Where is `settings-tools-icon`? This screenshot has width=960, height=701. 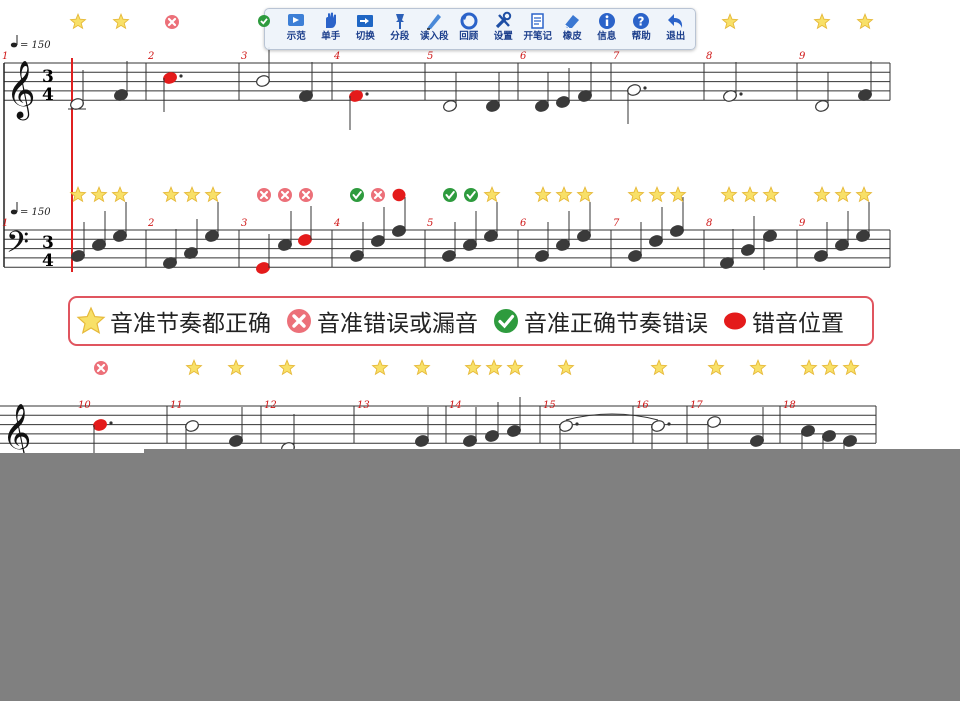 settings-tools-icon is located at coordinates (504, 20).